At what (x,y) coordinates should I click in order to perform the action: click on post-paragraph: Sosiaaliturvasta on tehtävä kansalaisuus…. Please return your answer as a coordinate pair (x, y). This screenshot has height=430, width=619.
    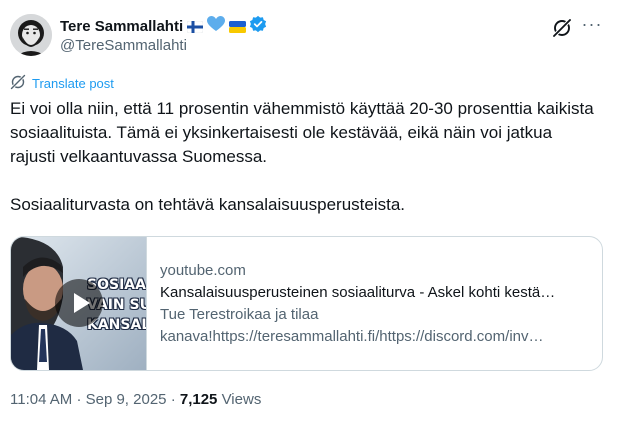
    Looking at the image, I should click on (208, 204).